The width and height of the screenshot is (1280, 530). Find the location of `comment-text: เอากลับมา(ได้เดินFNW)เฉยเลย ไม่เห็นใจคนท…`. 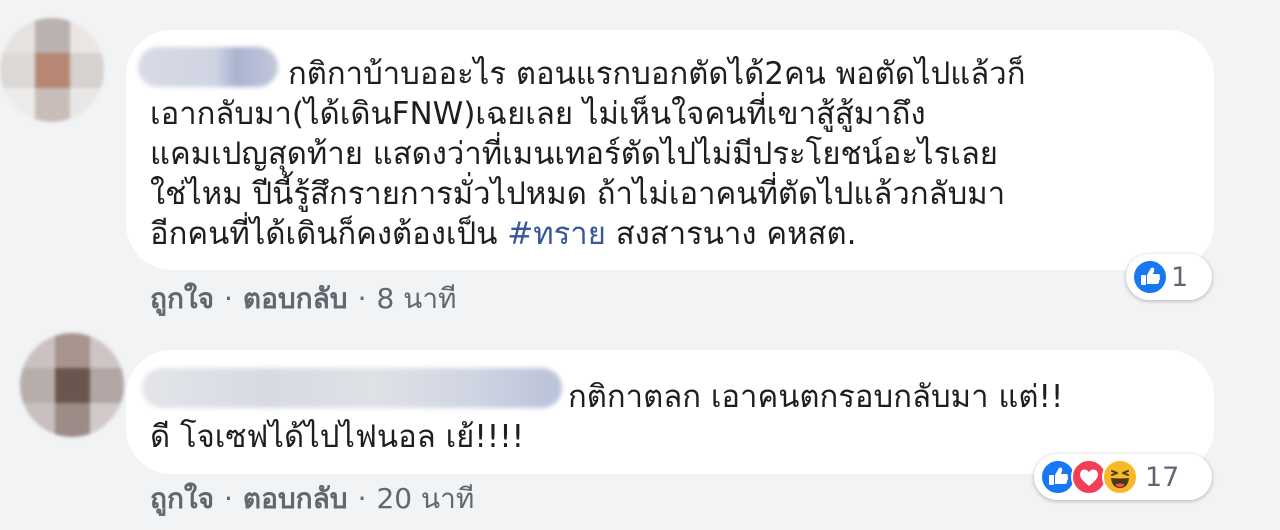

comment-text: เอากลับมา(ได้เดินFNW)เฉยเลย ไม่เห็นใจคนท… is located at coordinates (538, 114).